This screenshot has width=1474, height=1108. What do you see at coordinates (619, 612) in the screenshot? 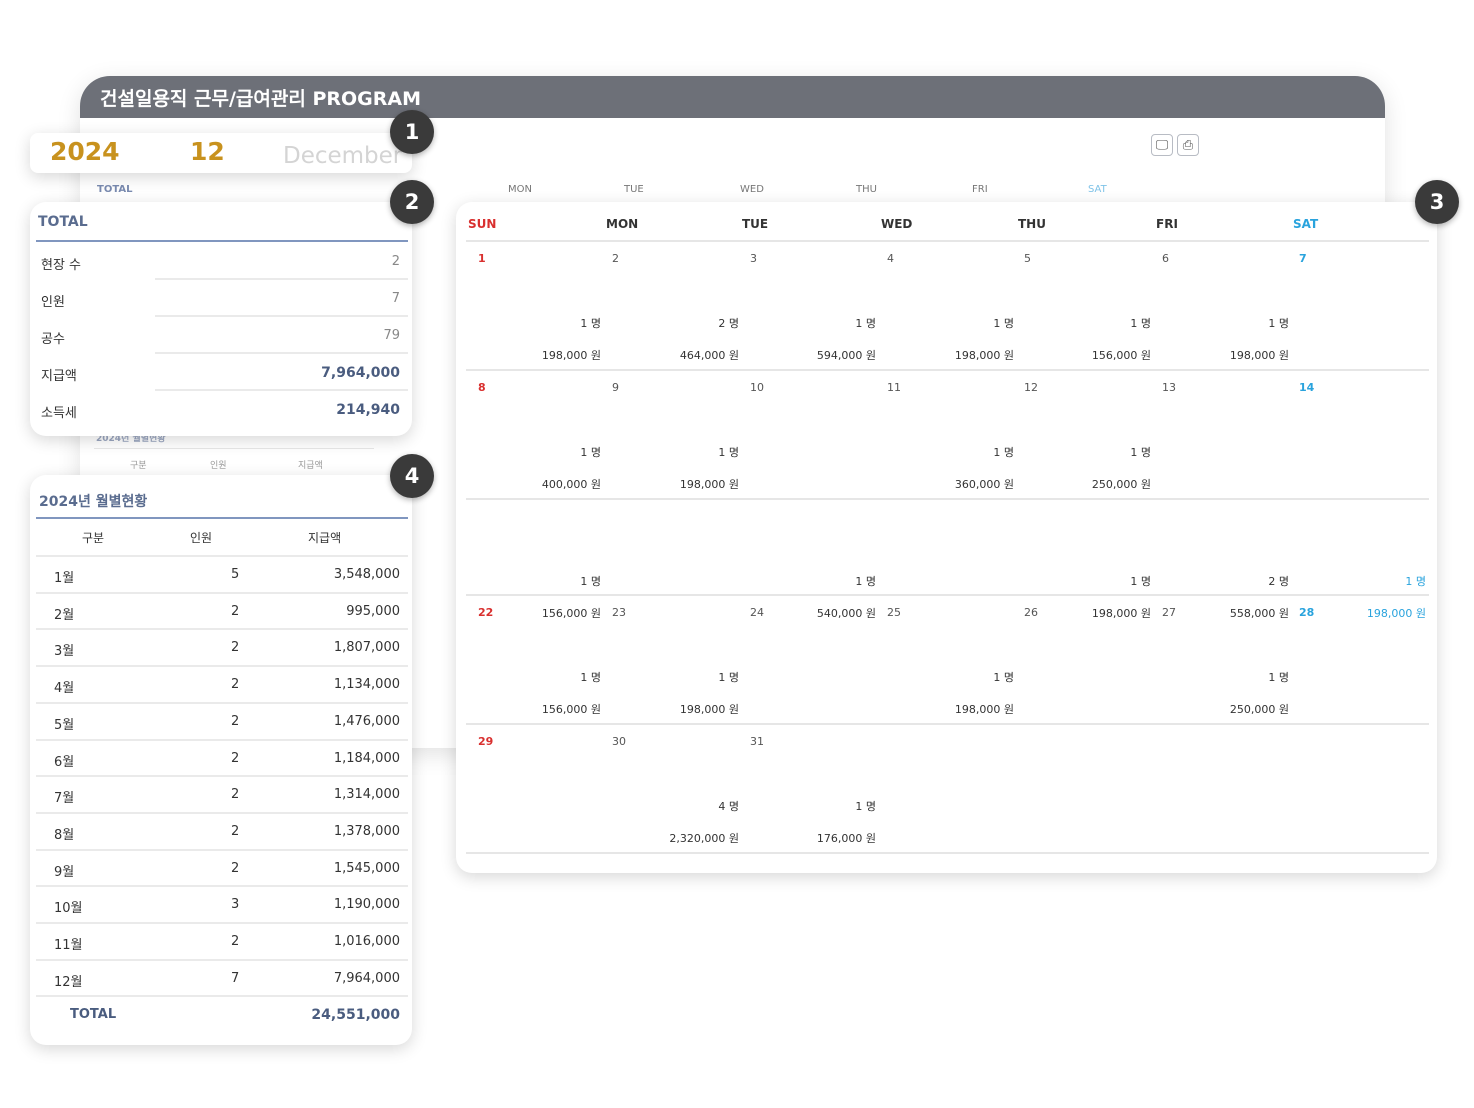
I see `calendar-date: 23` at bounding box center [619, 612].